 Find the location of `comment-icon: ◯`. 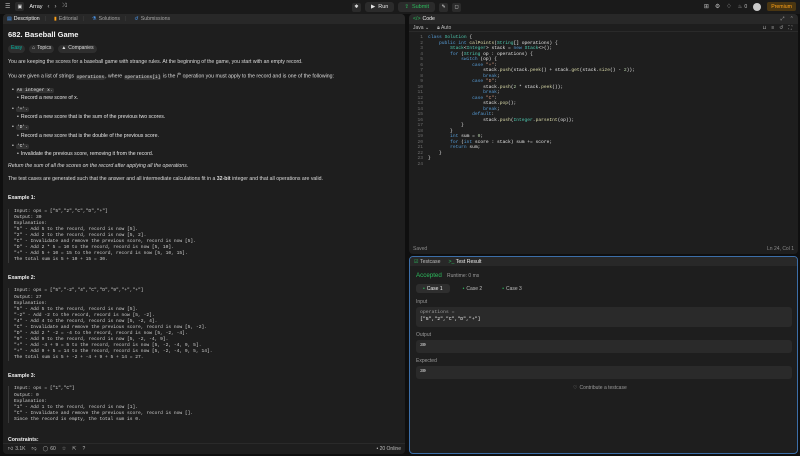

comment-icon: ◯ is located at coordinates (45, 449).